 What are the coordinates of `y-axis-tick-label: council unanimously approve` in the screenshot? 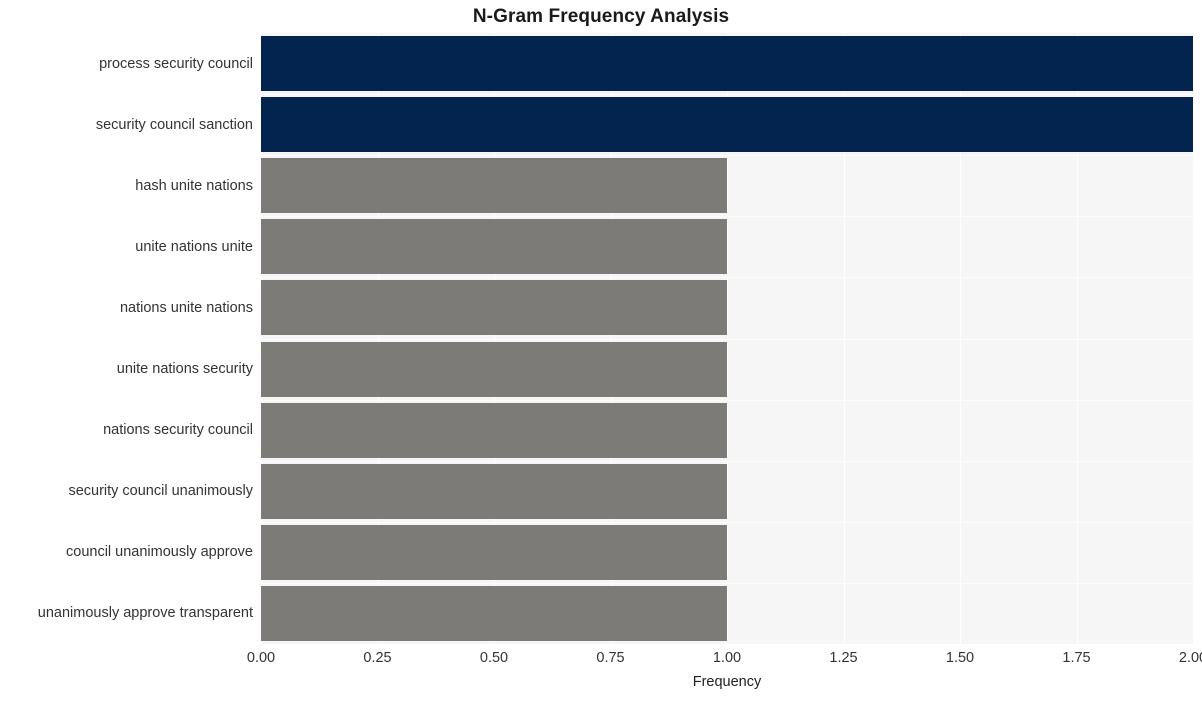 It's located at (159, 552).